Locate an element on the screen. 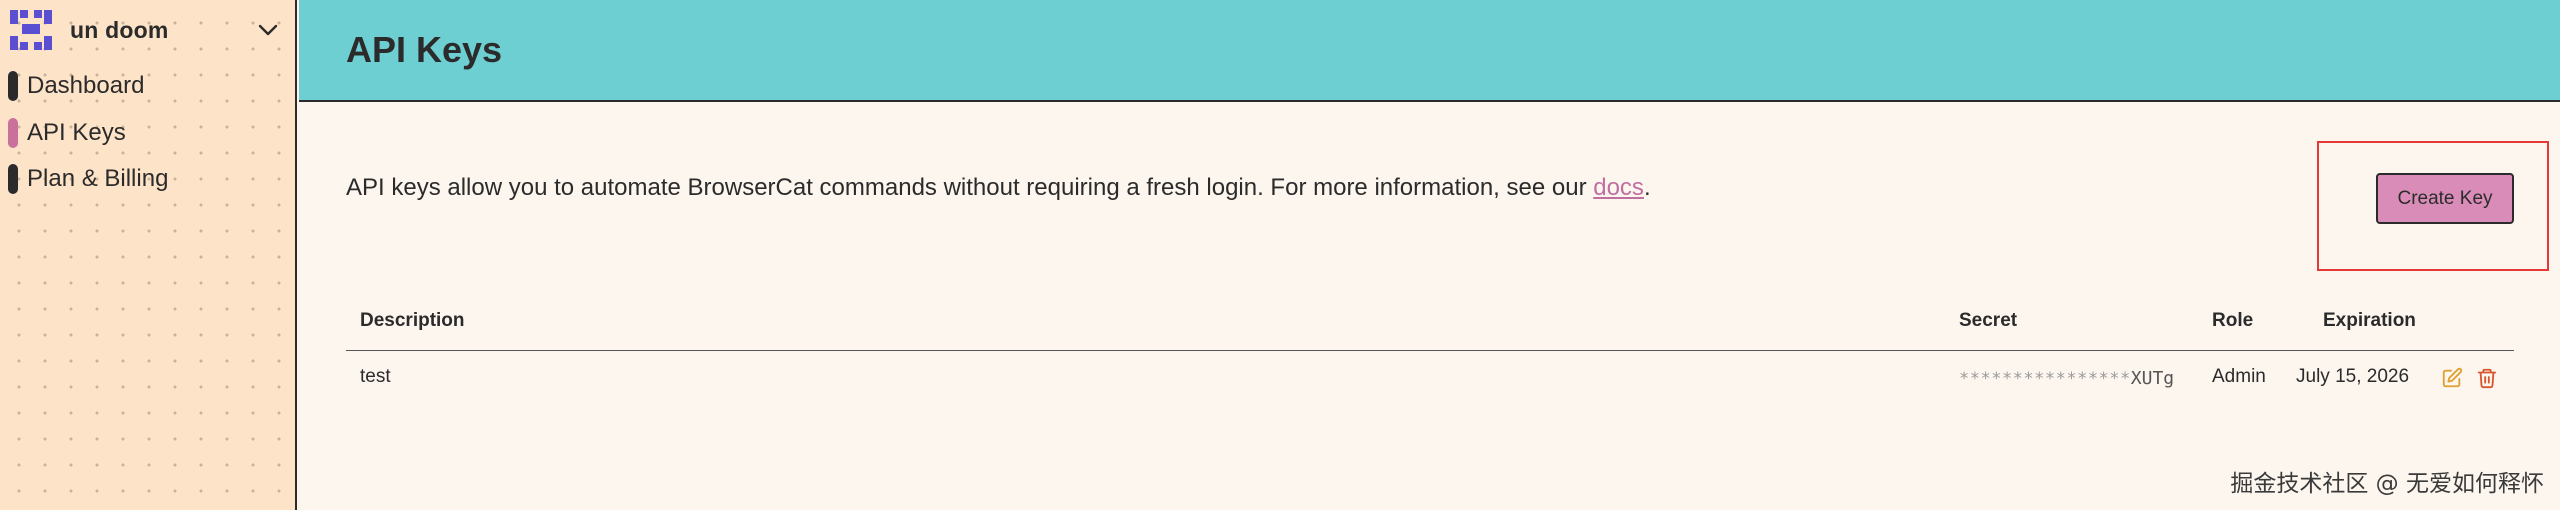 This screenshot has height=510, width=2560. column-header-role: Role is located at coordinates (2233, 320).